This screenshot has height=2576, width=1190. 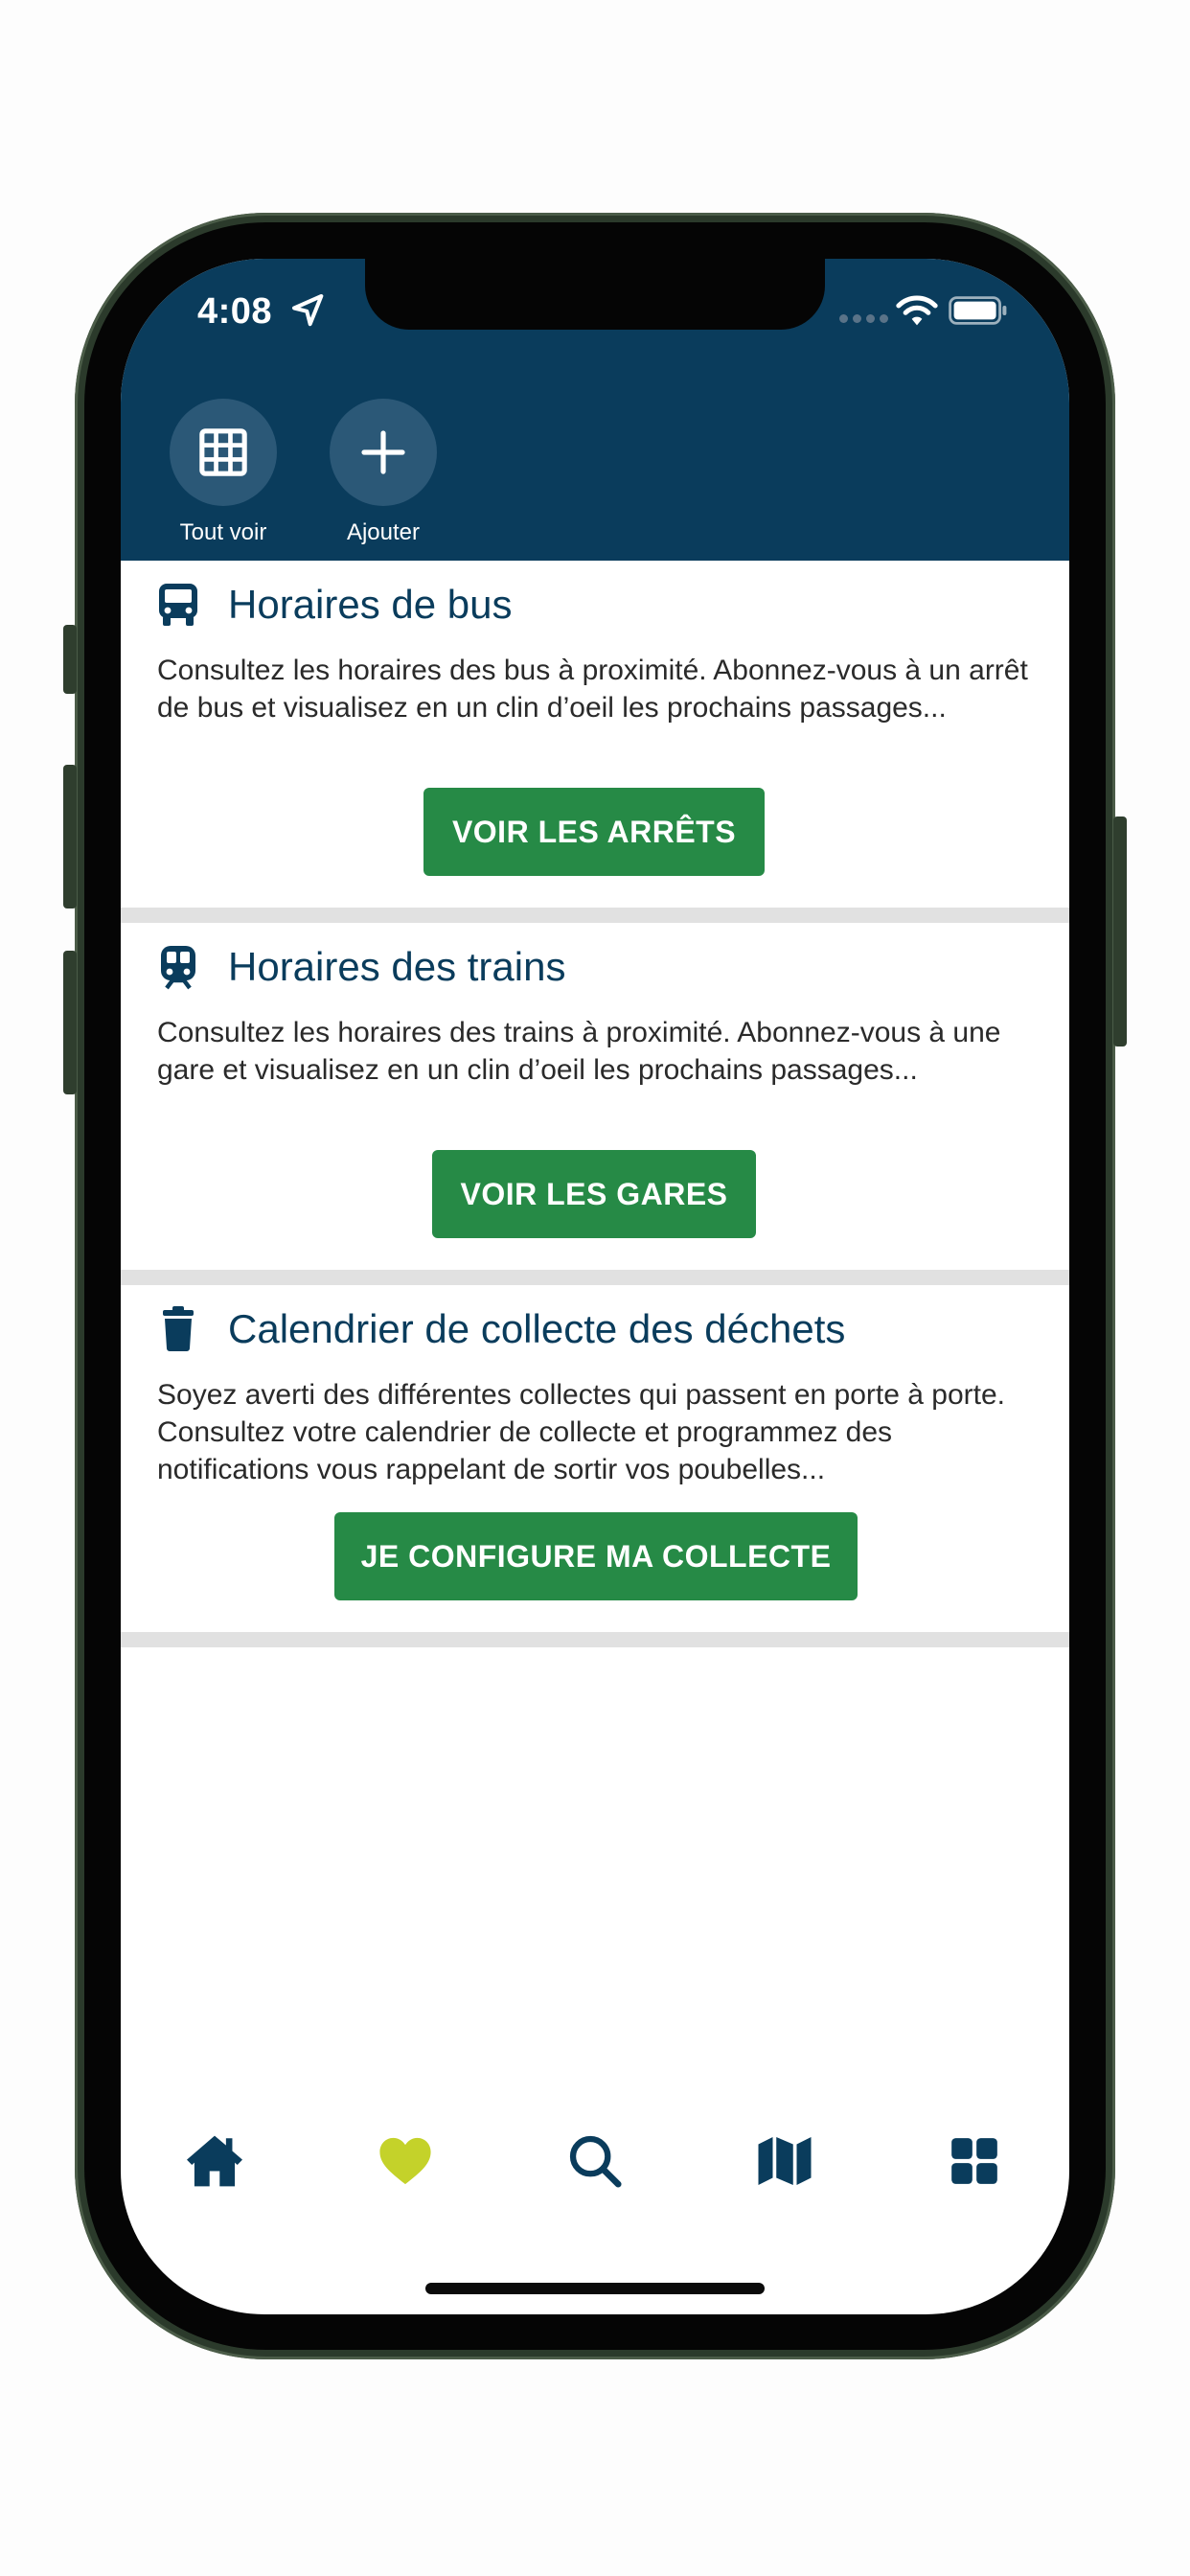 I want to click on search-icon, so click(x=595, y=2161).